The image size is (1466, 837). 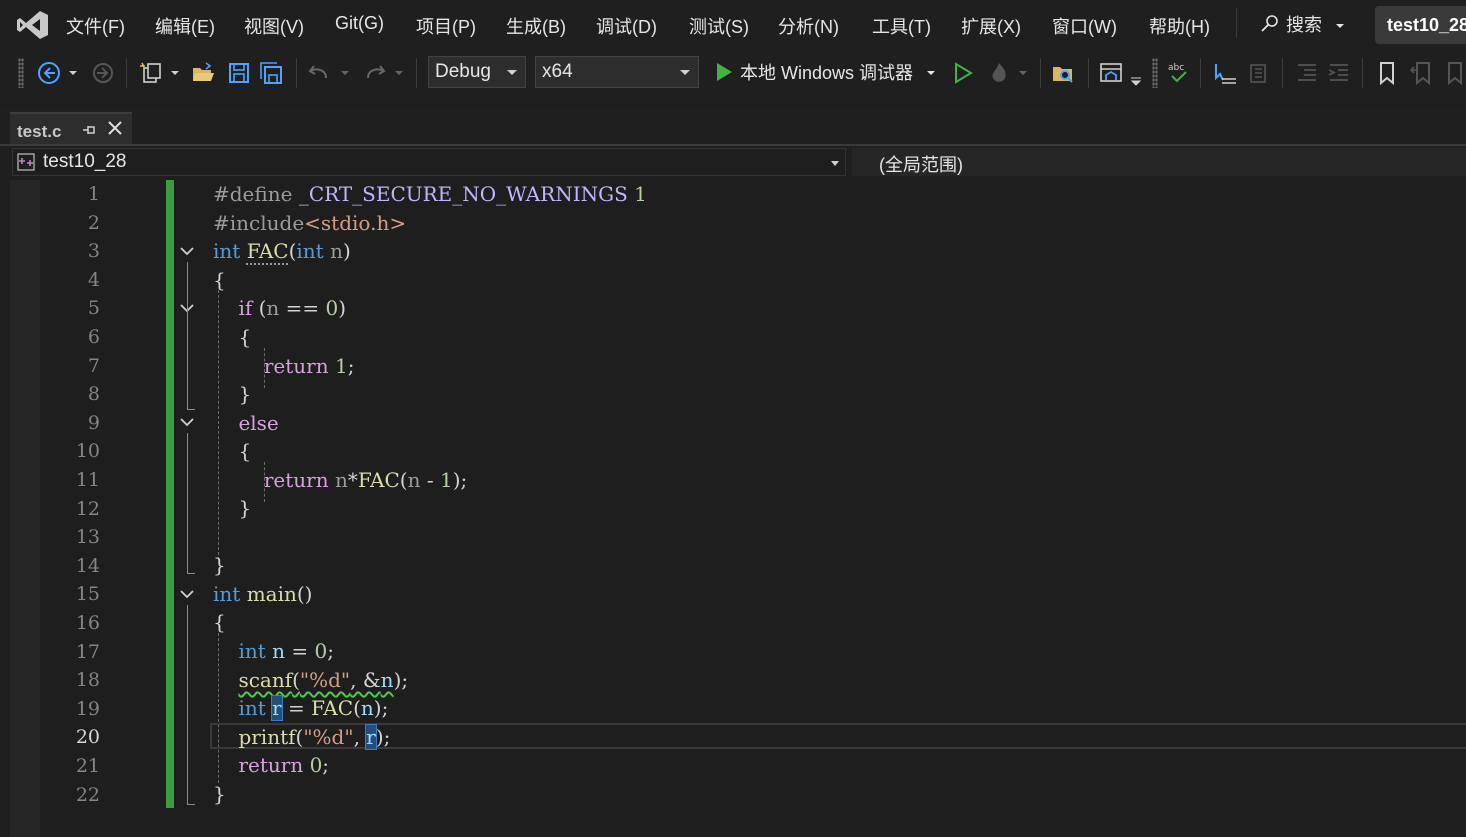 What do you see at coordinates (963, 73) in the screenshot?
I see `start-without-debugging-icon` at bounding box center [963, 73].